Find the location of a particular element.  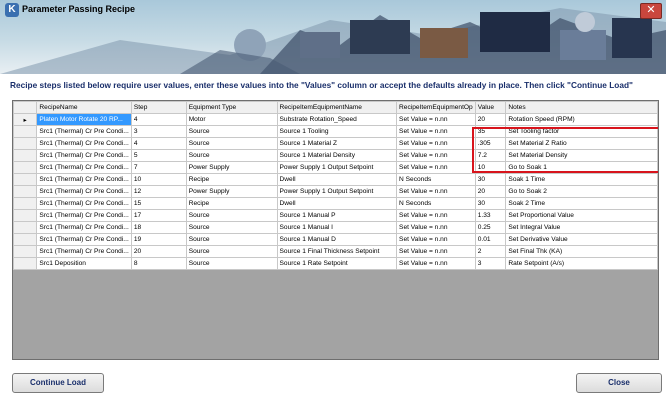

cell-step: 7 is located at coordinates (158, 167).